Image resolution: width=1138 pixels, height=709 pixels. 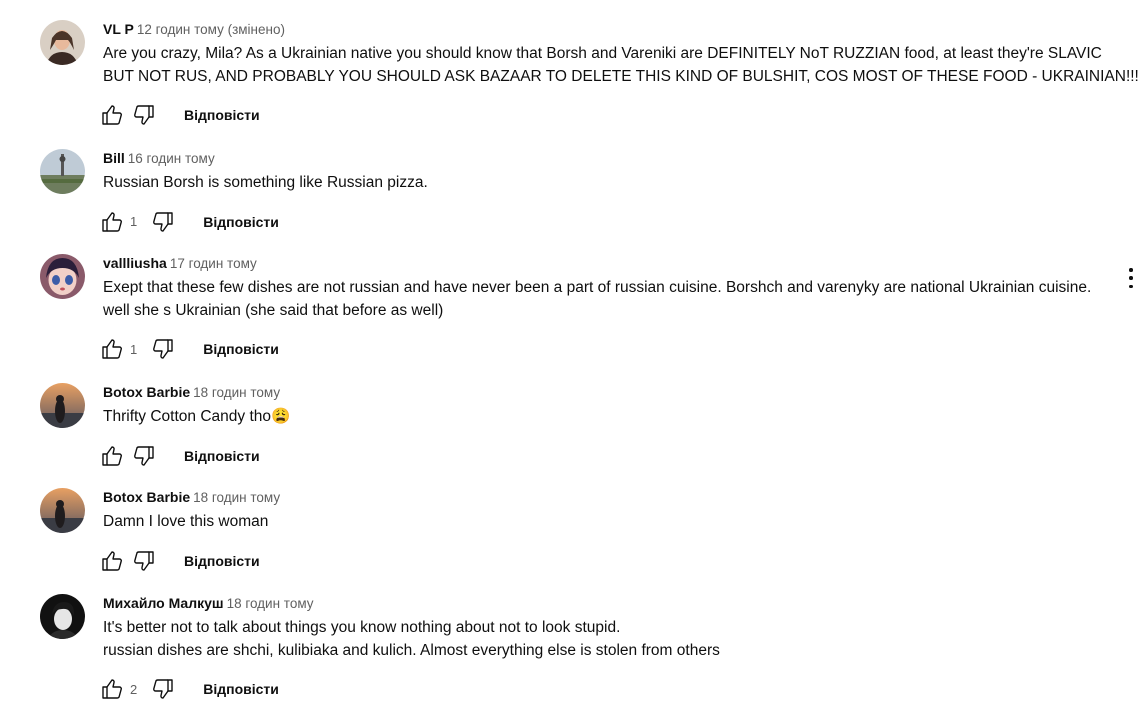 What do you see at coordinates (114, 158) in the screenshot?
I see `comment-author: Bill` at bounding box center [114, 158].